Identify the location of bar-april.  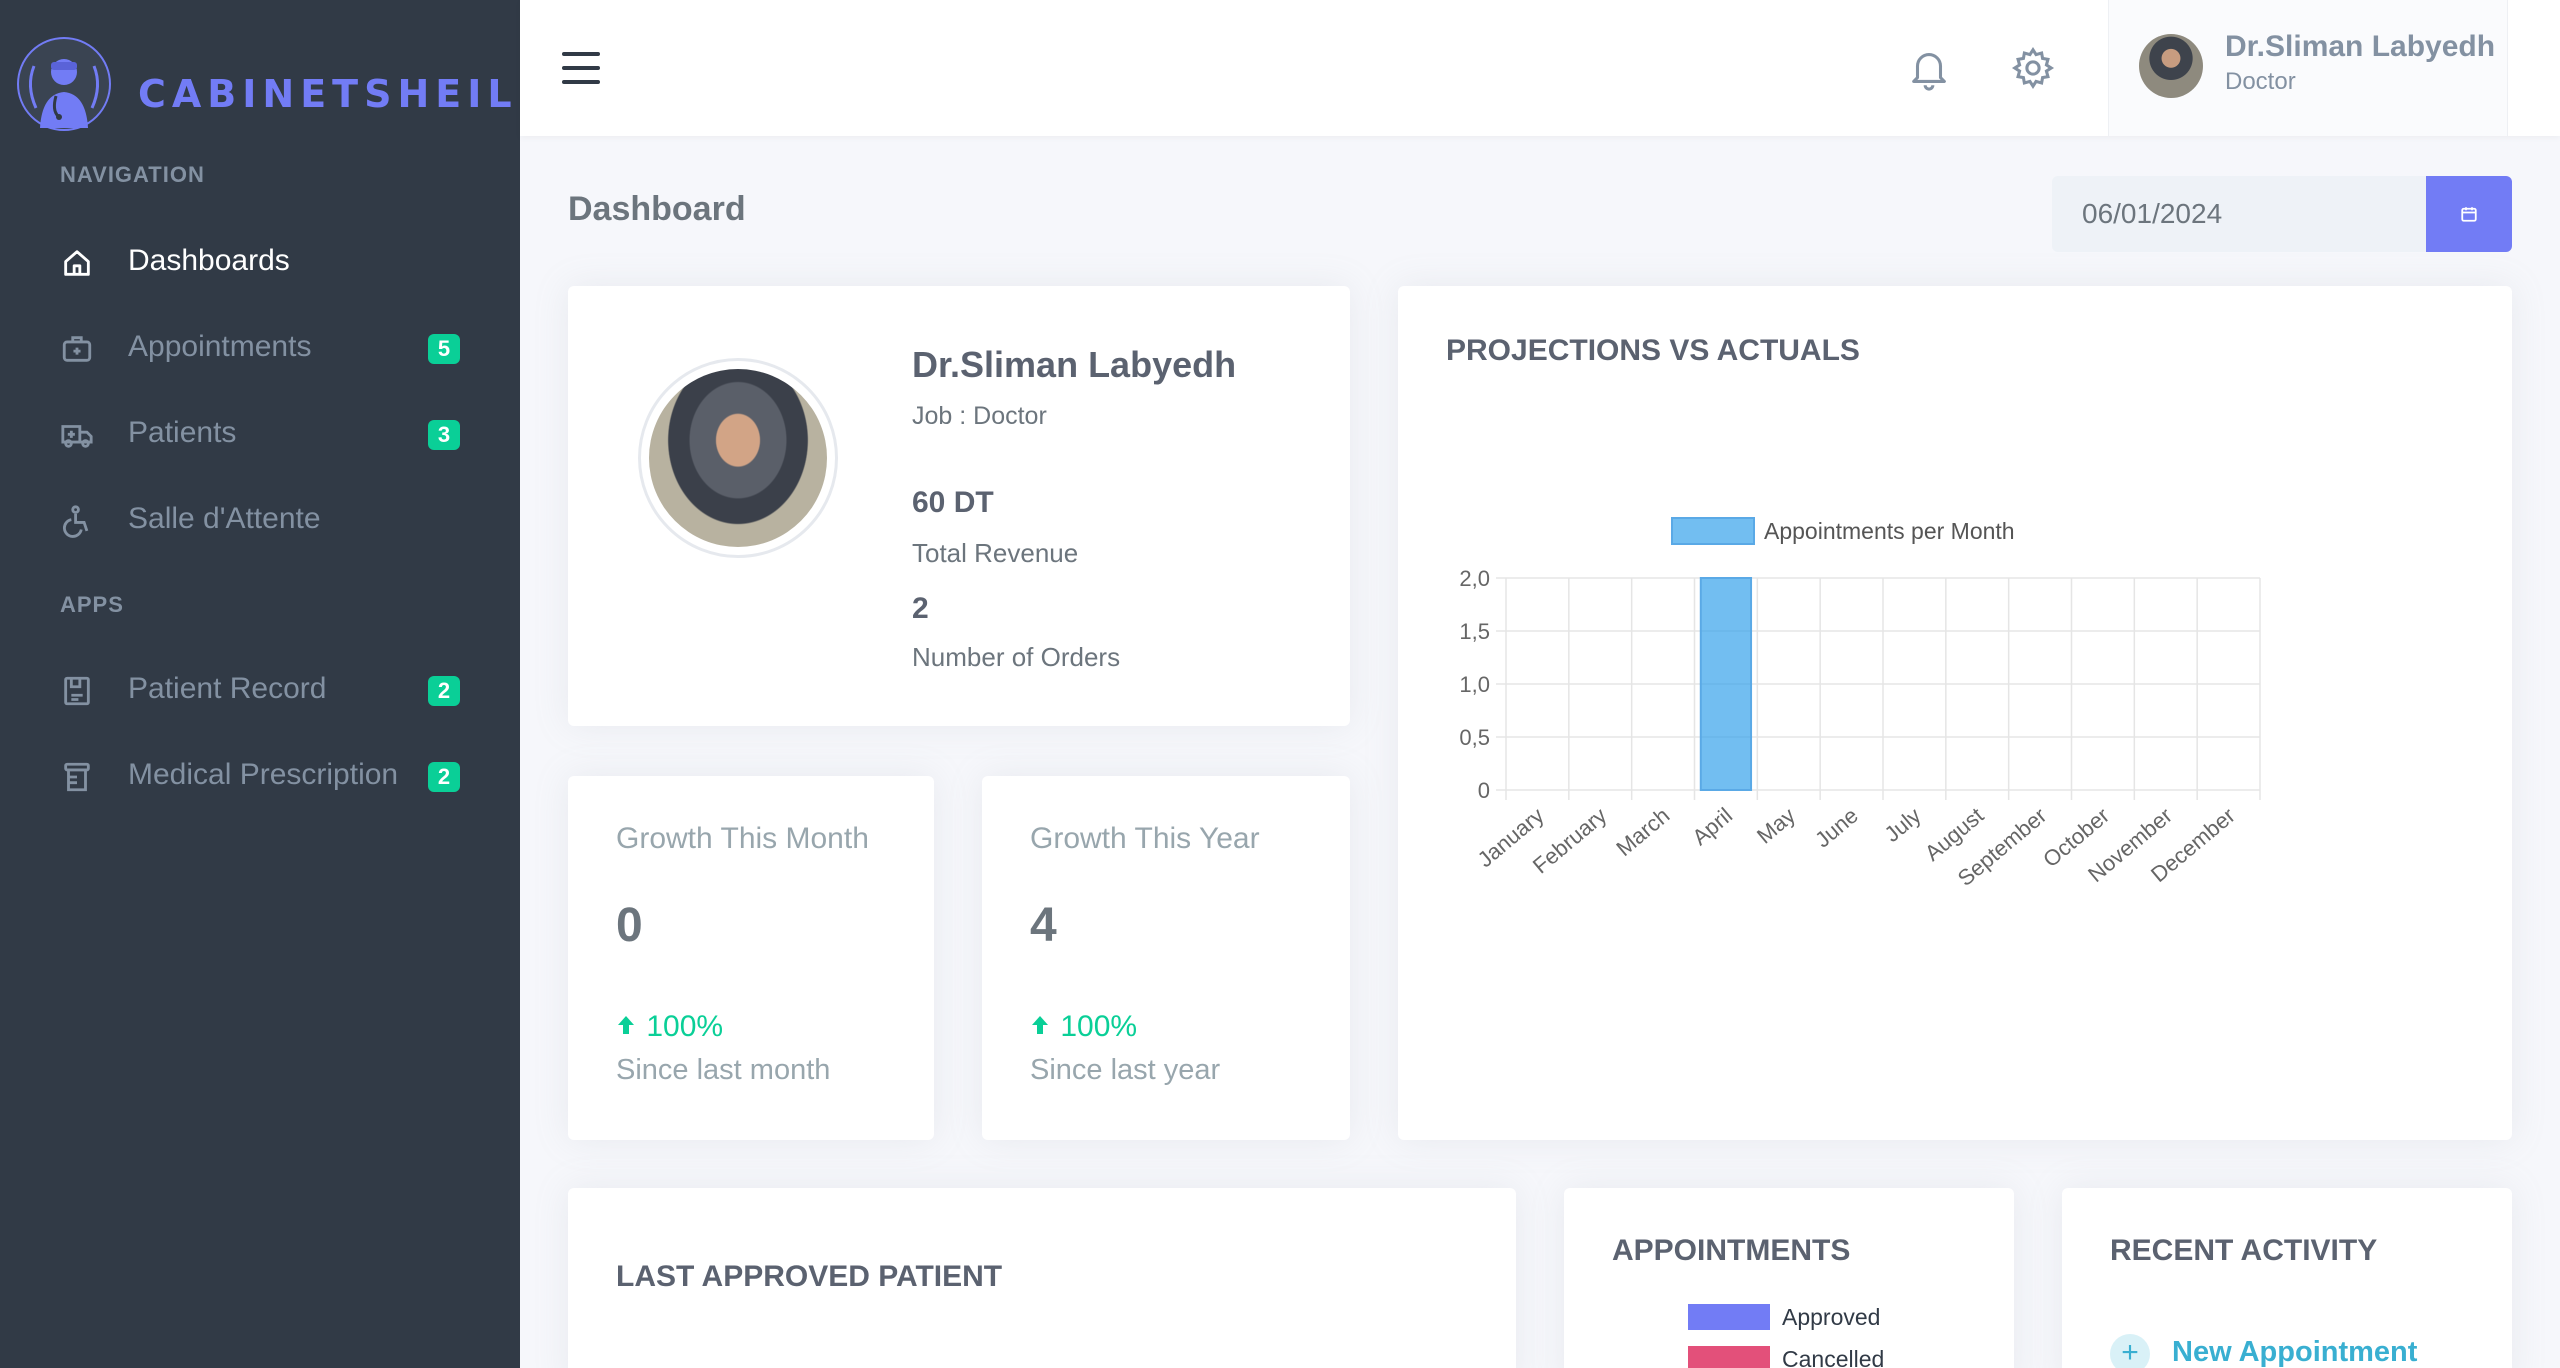
(1726, 684).